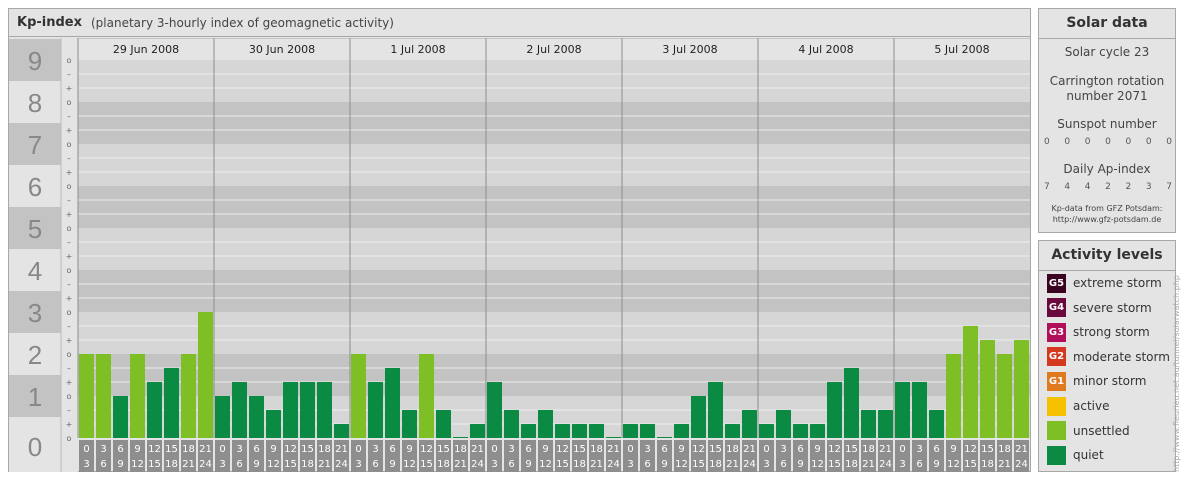 This screenshot has width=1184, height=480. Describe the element at coordinates (1107, 124) in the screenshot. I see `sunspot-label: Sunspot number` at that location.